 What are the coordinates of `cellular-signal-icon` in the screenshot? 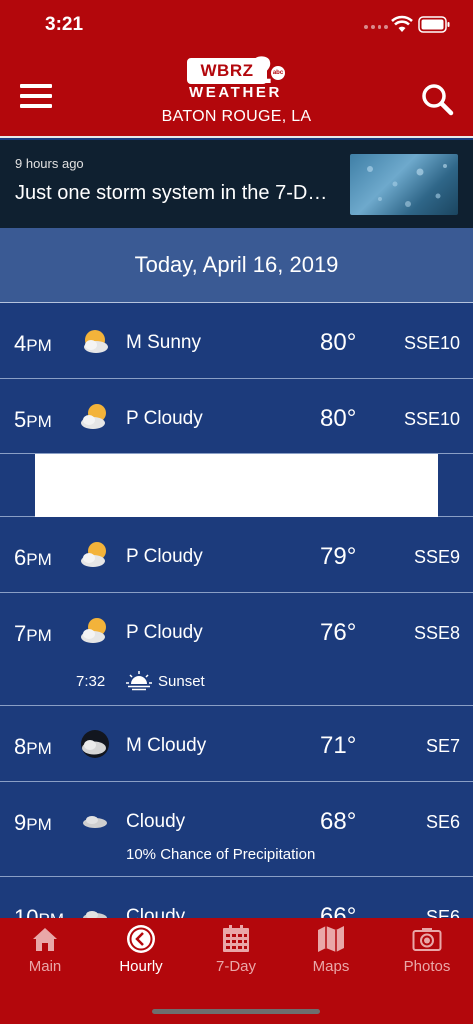 It's located at (376, 28).